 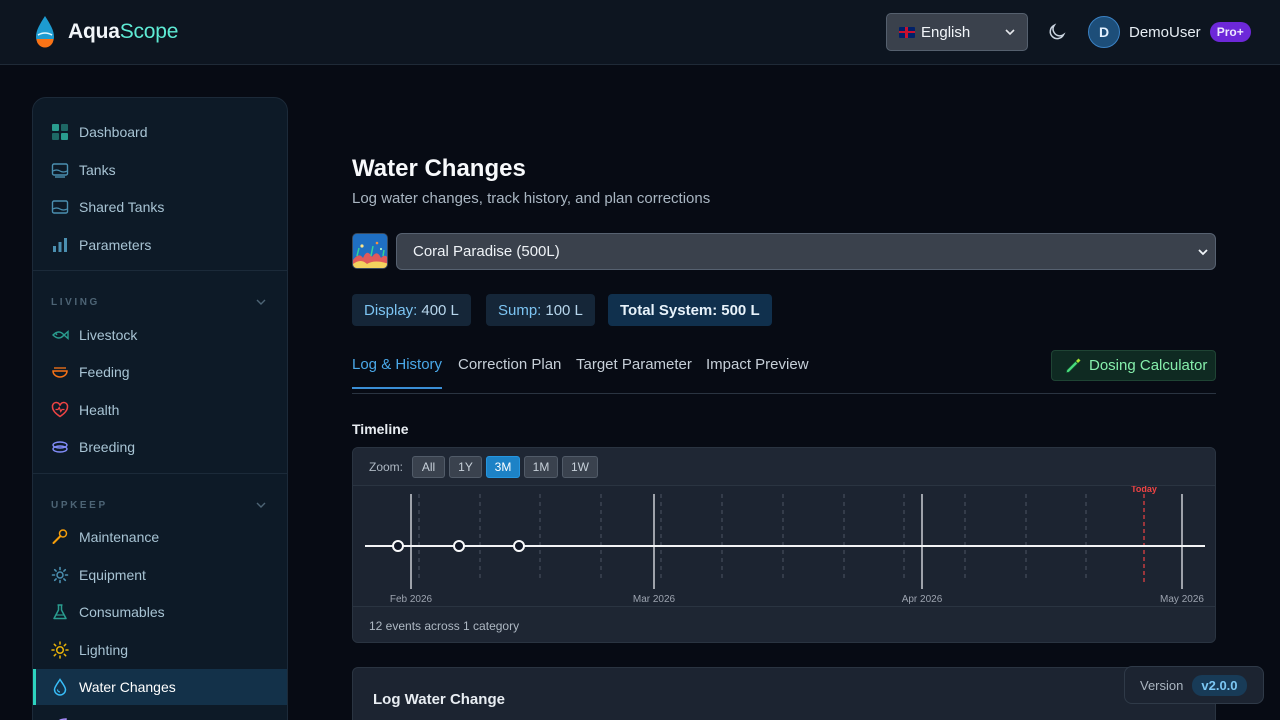 I want to click on tab-correction-plan: Correction Plan, so click(x=509, y=371).